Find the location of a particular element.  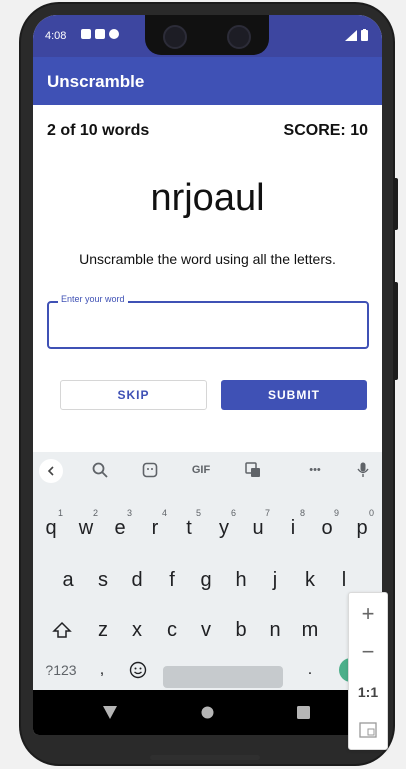

chevron-left-icon is located at coordinates (51, 471).